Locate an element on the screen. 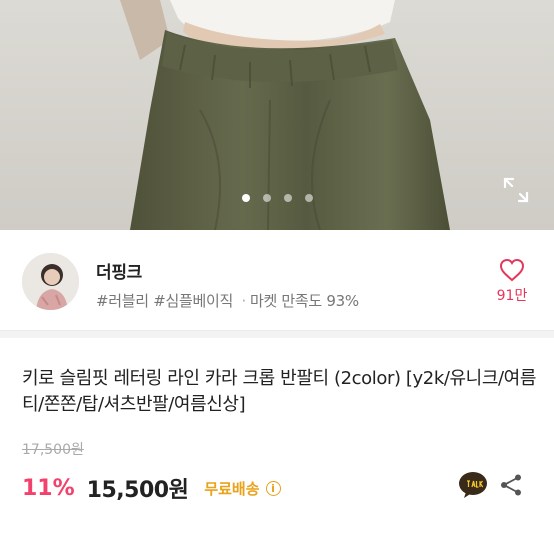 The width and height of the screenshot is (554, 554). price-row: 11% 15,500원 무료배송 i is located at coordinates (151, 488).